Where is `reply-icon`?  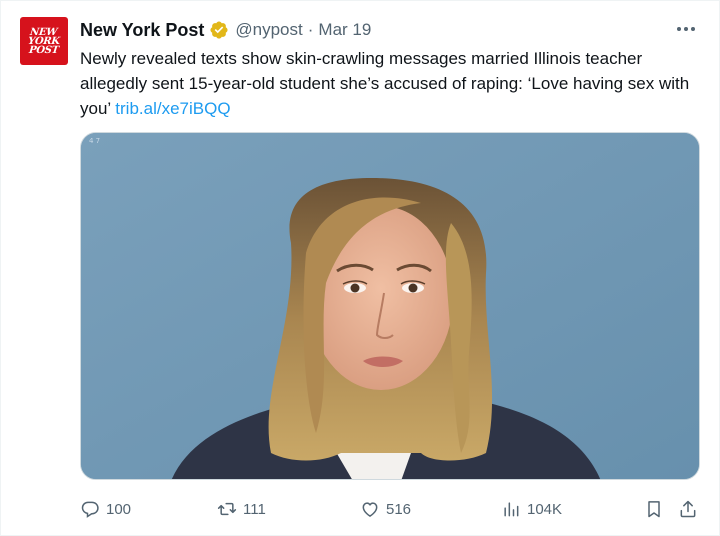
reply-icon is located at coordinates (90, 509).